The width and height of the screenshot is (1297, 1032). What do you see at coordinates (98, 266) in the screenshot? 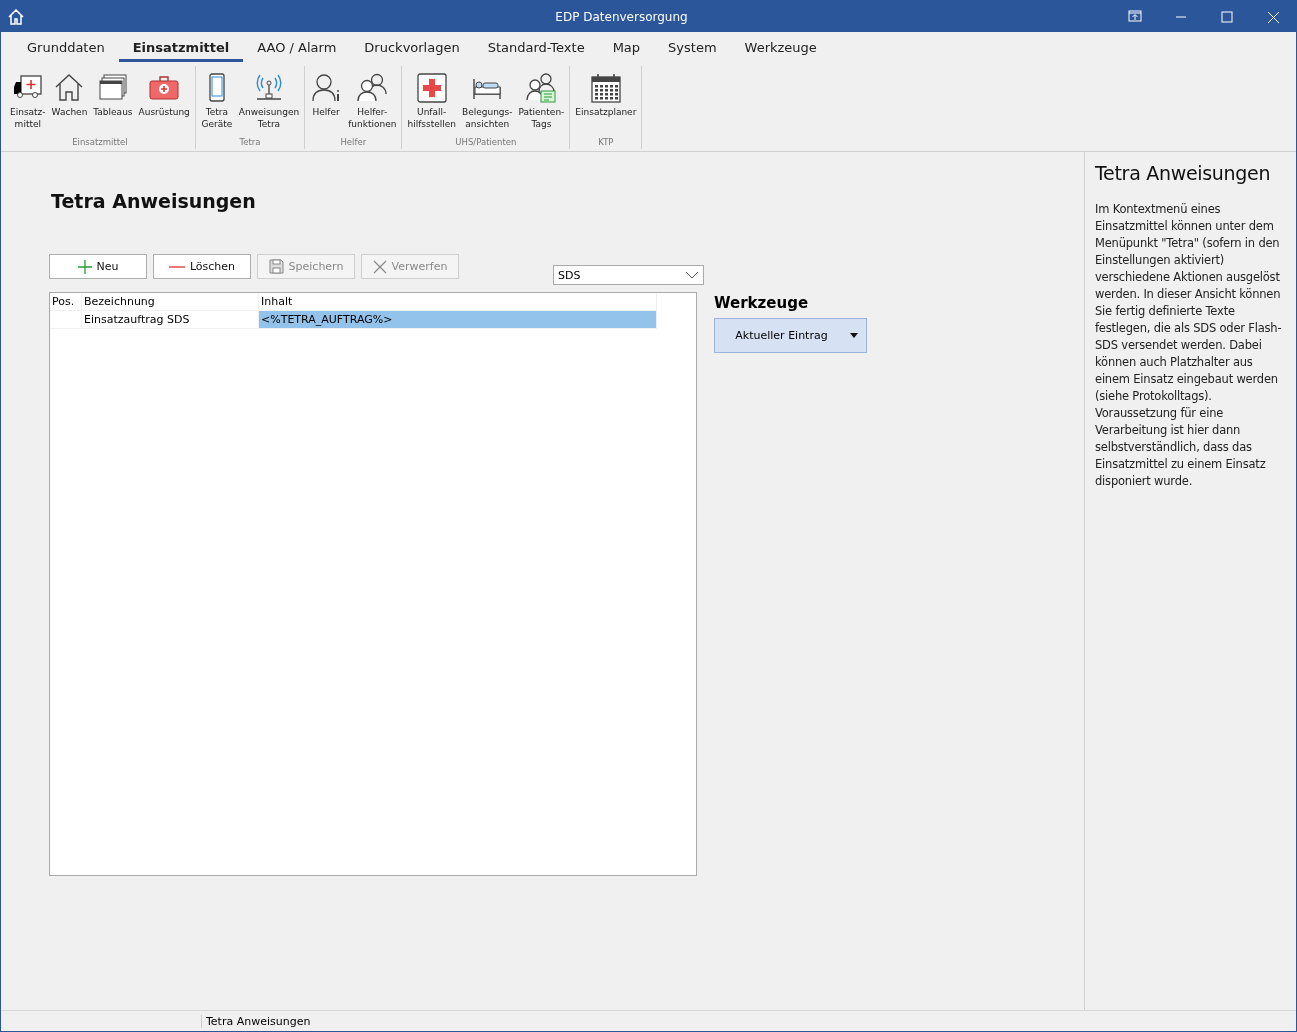
I see `add-button: Neu` at bounding box center [98, 266].